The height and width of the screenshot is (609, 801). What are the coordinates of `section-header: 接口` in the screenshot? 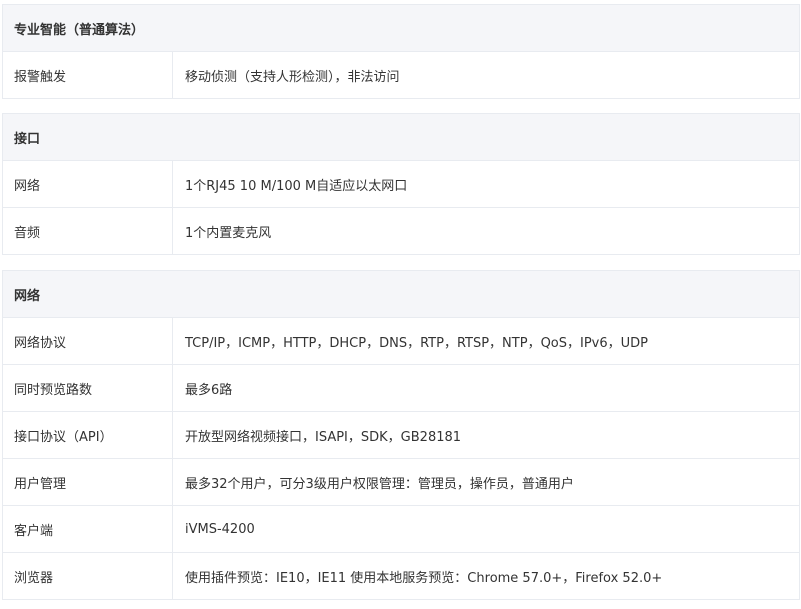 It's located at (401, 137).